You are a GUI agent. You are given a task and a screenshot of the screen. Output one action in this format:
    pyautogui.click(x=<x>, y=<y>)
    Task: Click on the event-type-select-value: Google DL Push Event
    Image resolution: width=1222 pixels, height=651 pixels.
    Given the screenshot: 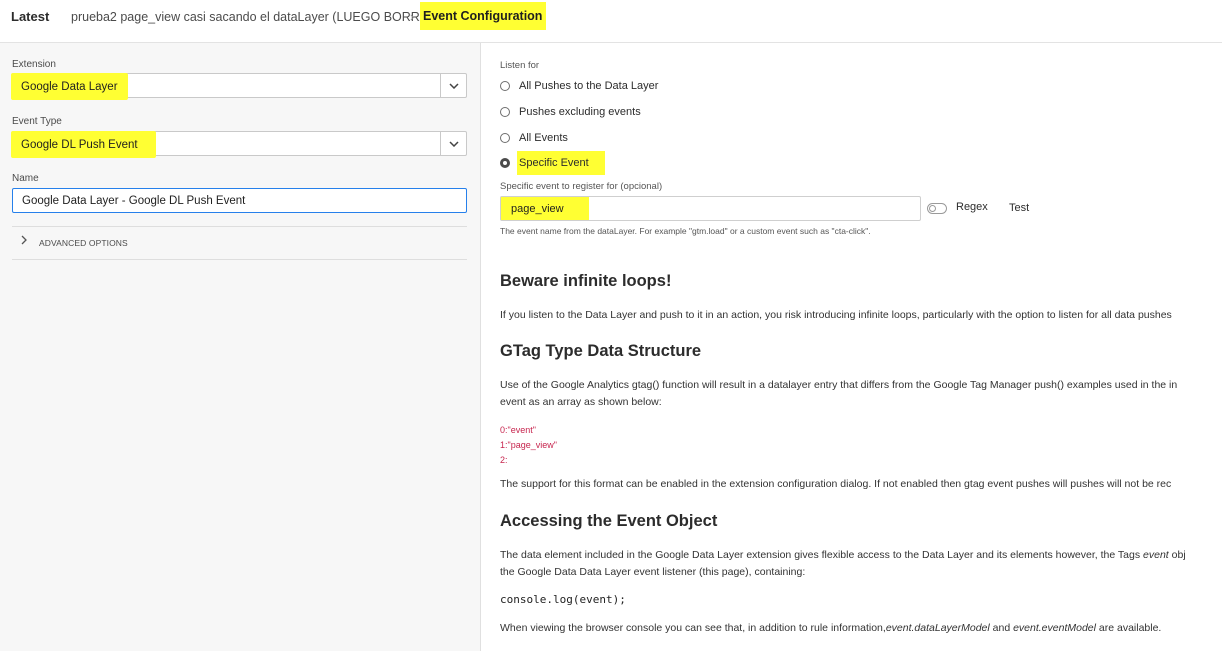 What is the action you would take?
    pyautogui.click(x=83, y=144)
    